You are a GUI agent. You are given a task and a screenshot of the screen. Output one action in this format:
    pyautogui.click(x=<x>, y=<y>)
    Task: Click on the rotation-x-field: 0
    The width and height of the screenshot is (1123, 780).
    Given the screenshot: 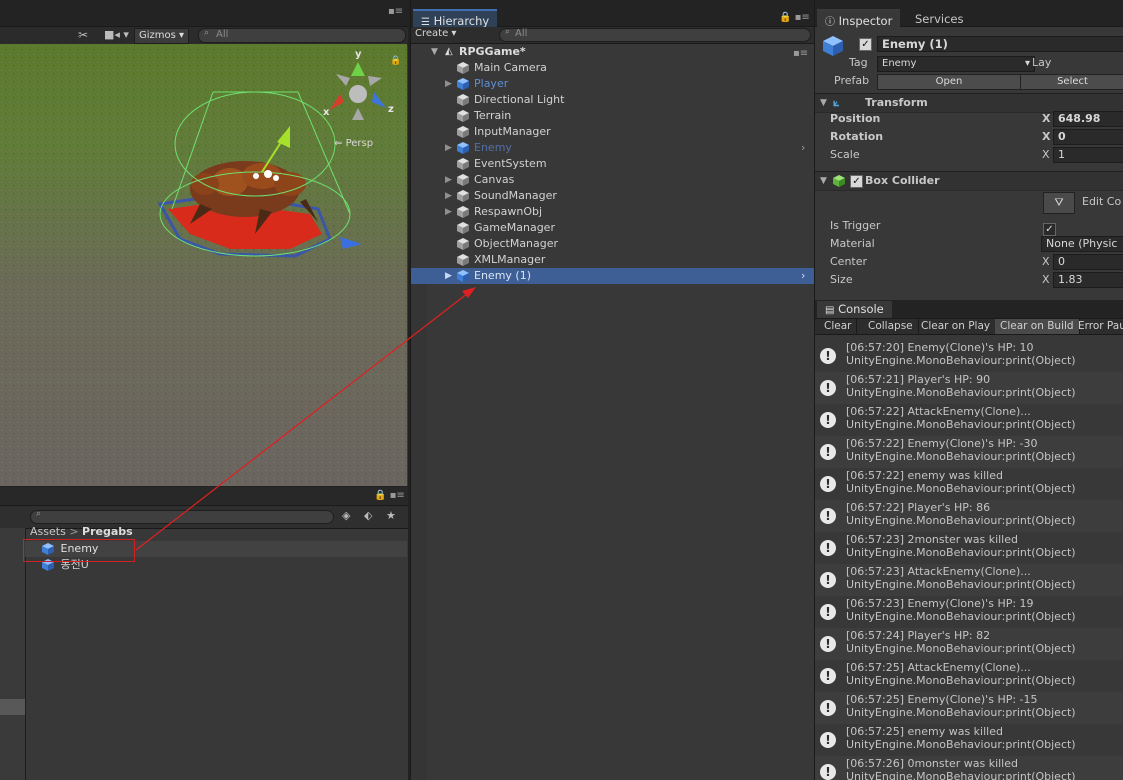 What is the action you would take?
    pyautogui.click(x=1088, y=137)
    